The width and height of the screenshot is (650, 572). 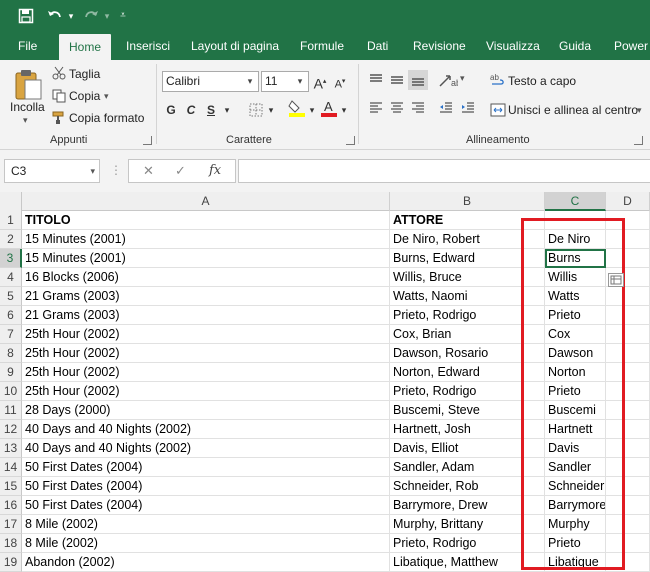 I want to click on tab-help: Guida, so click(x=575, y=46).